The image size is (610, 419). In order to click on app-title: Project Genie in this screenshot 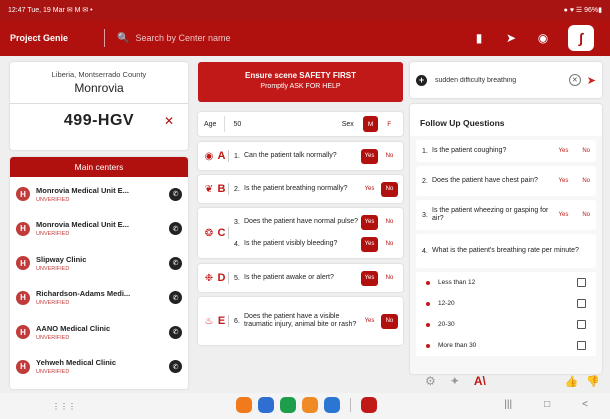, I will do `click(52, 38)`.